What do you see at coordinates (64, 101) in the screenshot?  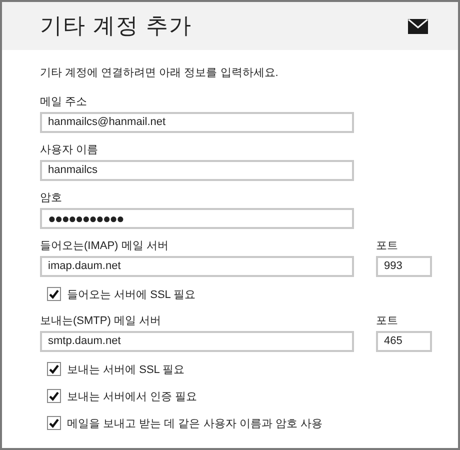 I see `field-label: 메일 주소` at bounding box center [64, 101].